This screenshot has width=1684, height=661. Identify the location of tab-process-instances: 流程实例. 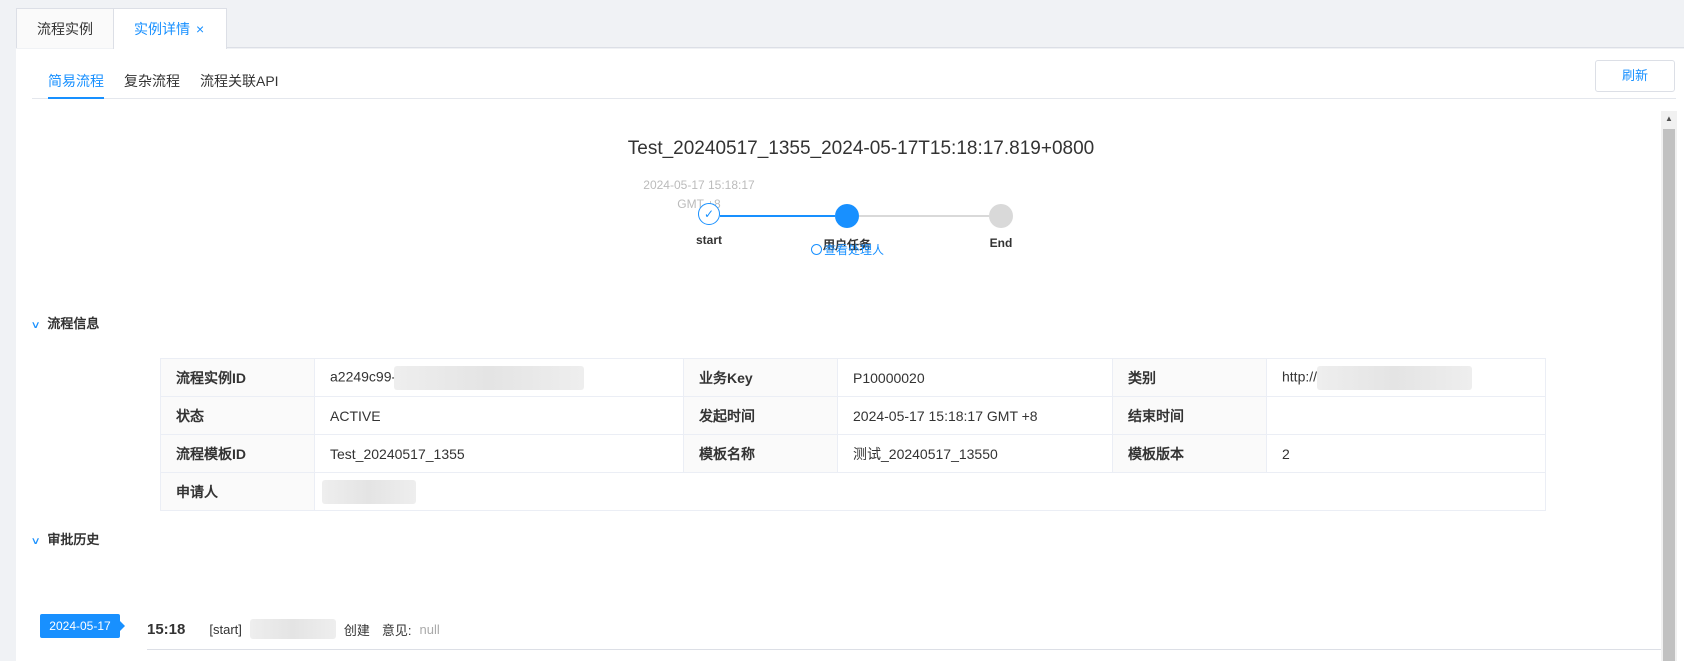
(65, 28).